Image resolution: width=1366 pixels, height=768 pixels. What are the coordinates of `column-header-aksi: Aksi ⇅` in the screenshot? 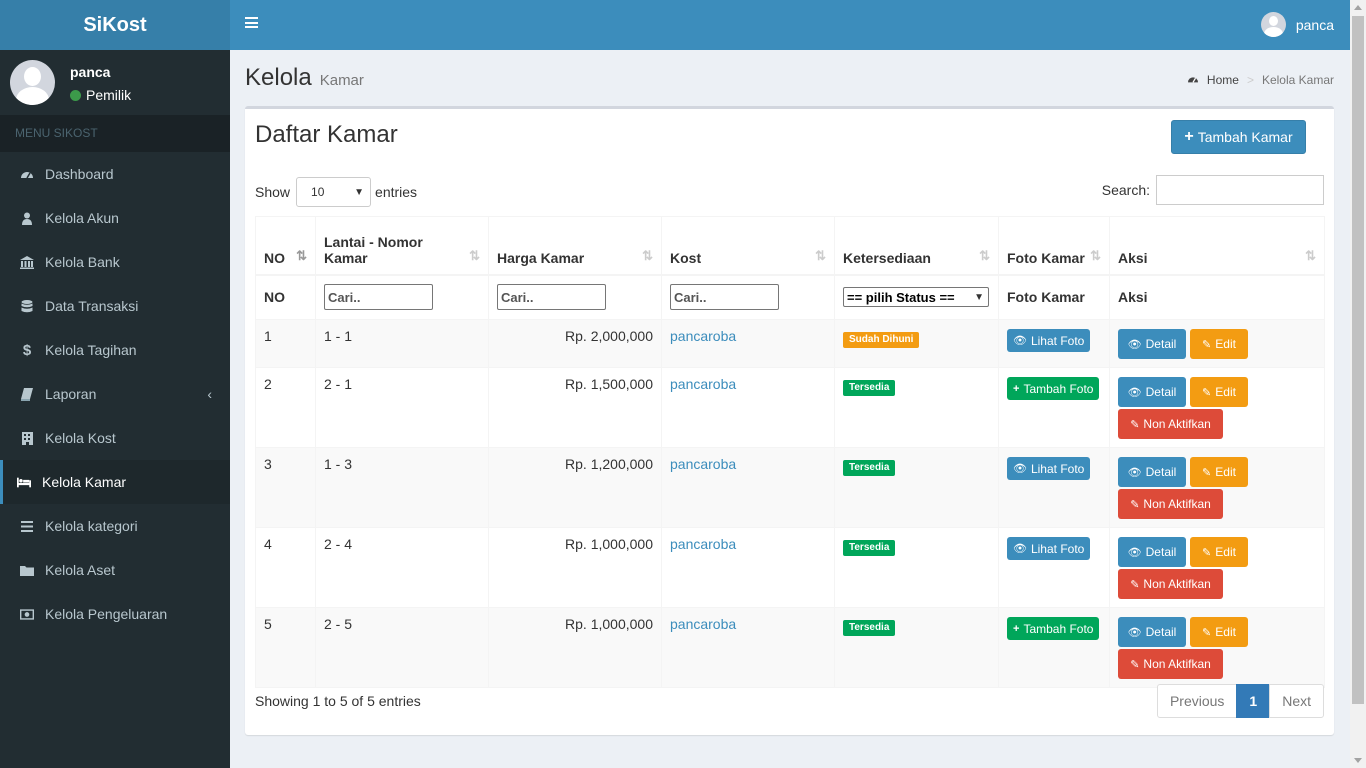 It's located at (1217, 246).